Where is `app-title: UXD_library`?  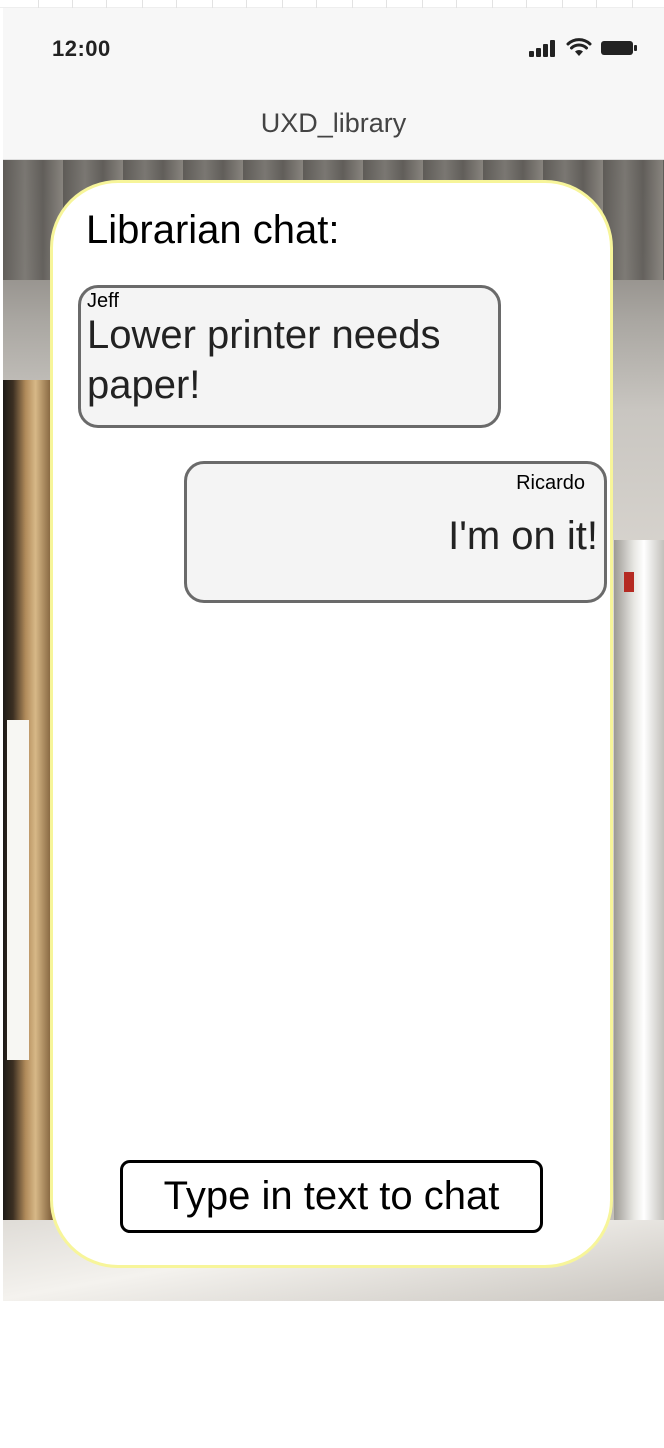
app-title: UXD_library is located at coordinates (333, 123).